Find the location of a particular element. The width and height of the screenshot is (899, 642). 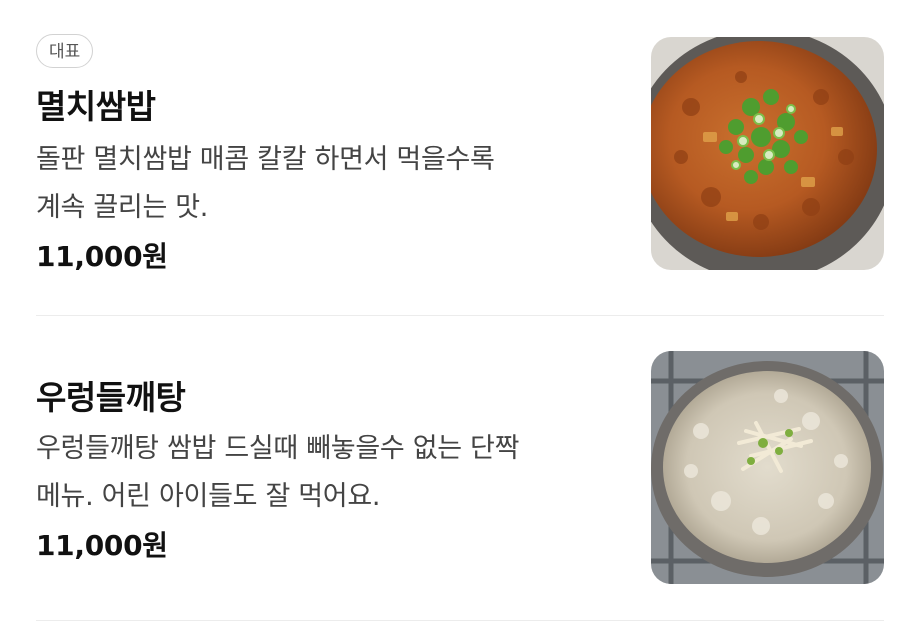

menu-item-description: 돌판 멸치쌈밥 매콤 칼칼 하면서 먹을수록 계속 끌리는 맛. is located at coordinates (331, 184).